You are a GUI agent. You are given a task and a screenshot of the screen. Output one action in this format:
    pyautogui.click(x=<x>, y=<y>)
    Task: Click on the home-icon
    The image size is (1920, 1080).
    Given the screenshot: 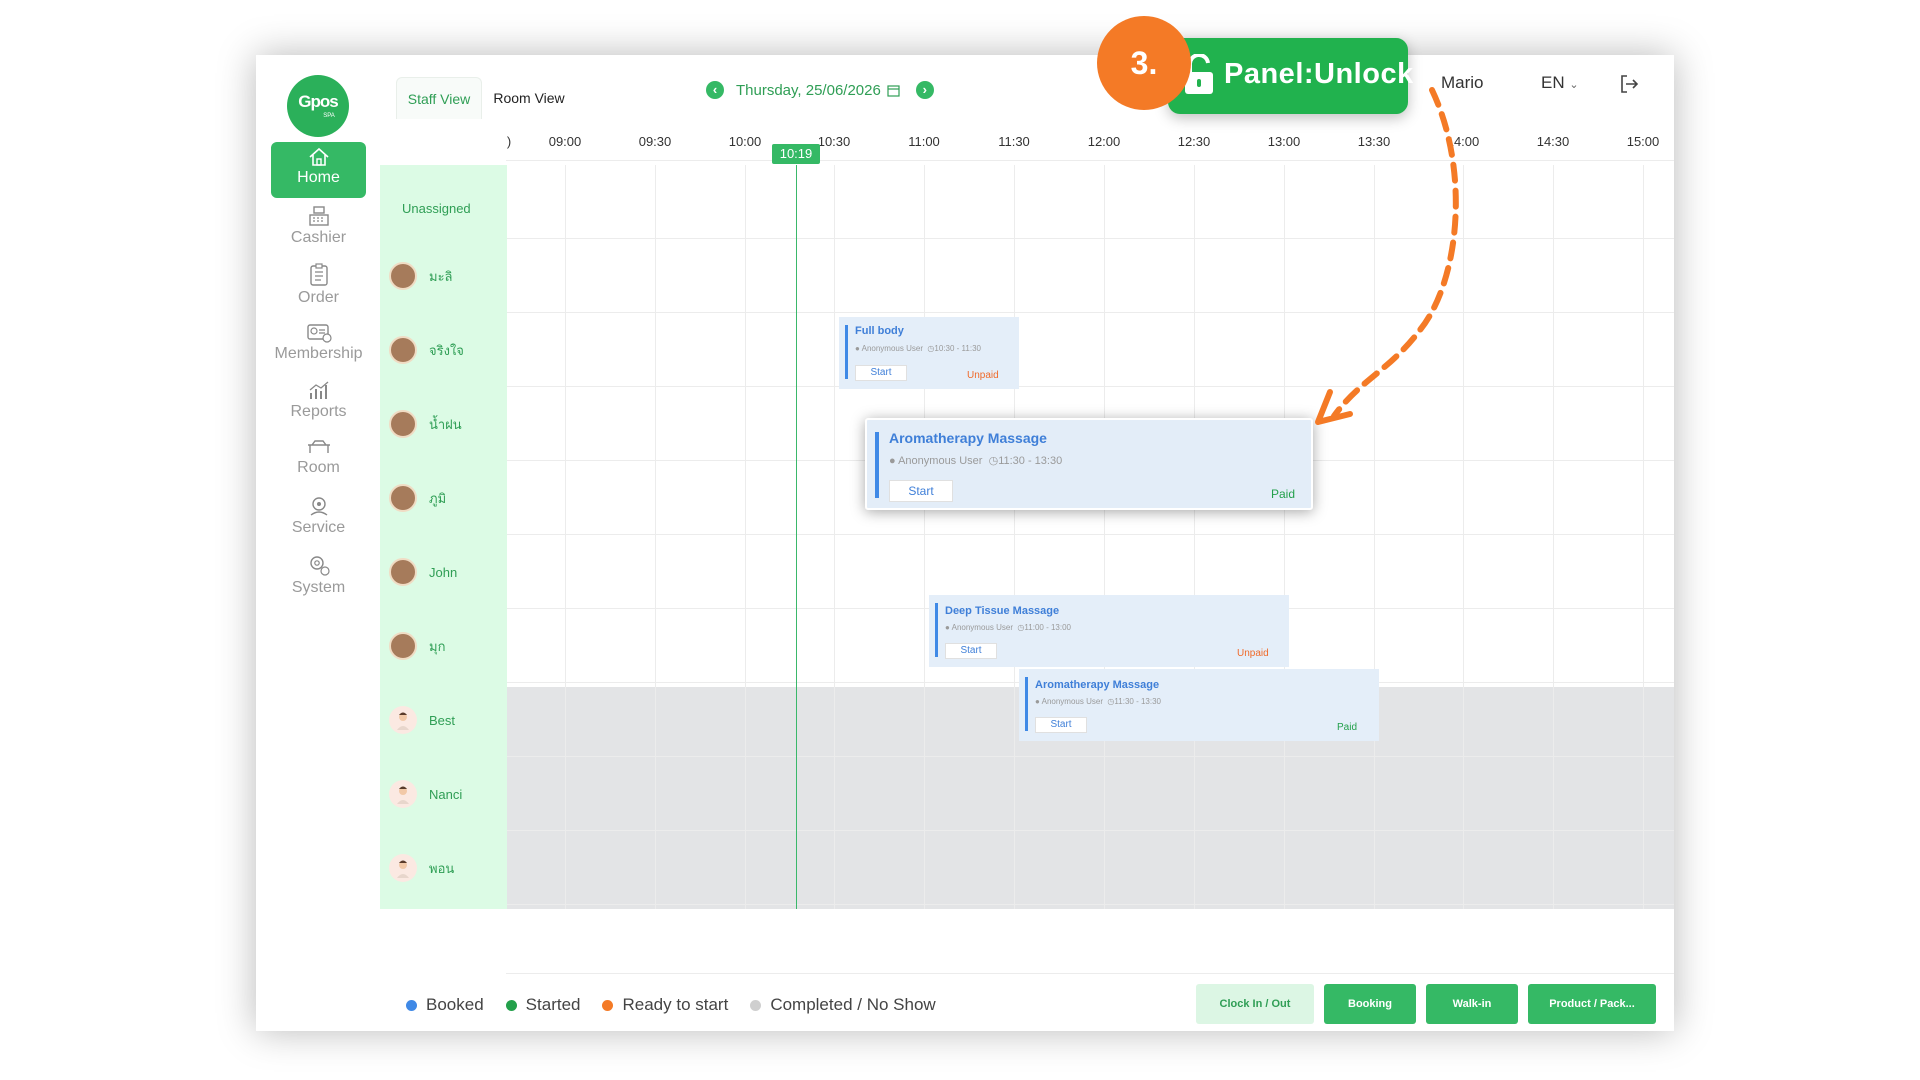 What is the action you would take?
    pyautogui.click(x=318, y=156)
    